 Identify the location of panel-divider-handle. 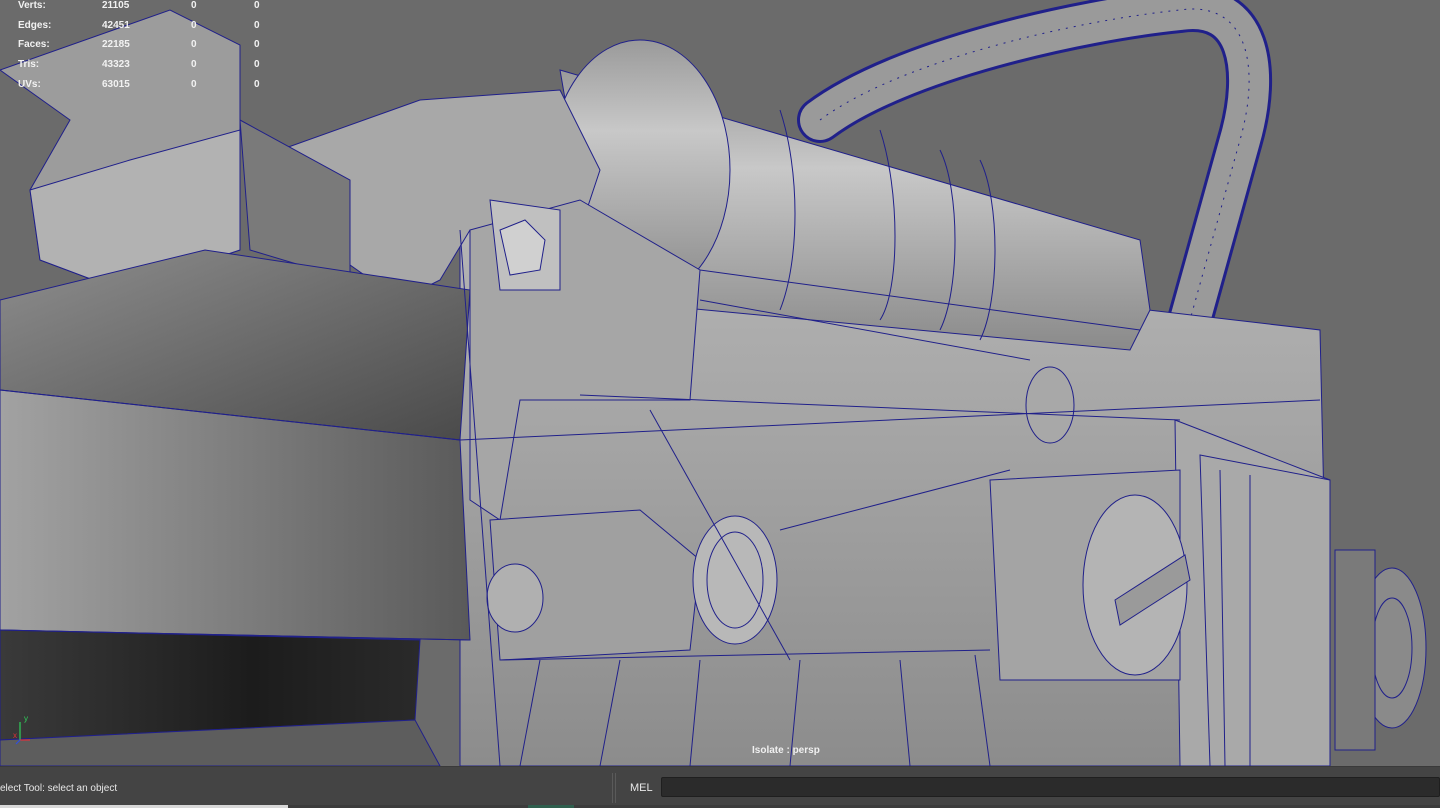
(615, 788).